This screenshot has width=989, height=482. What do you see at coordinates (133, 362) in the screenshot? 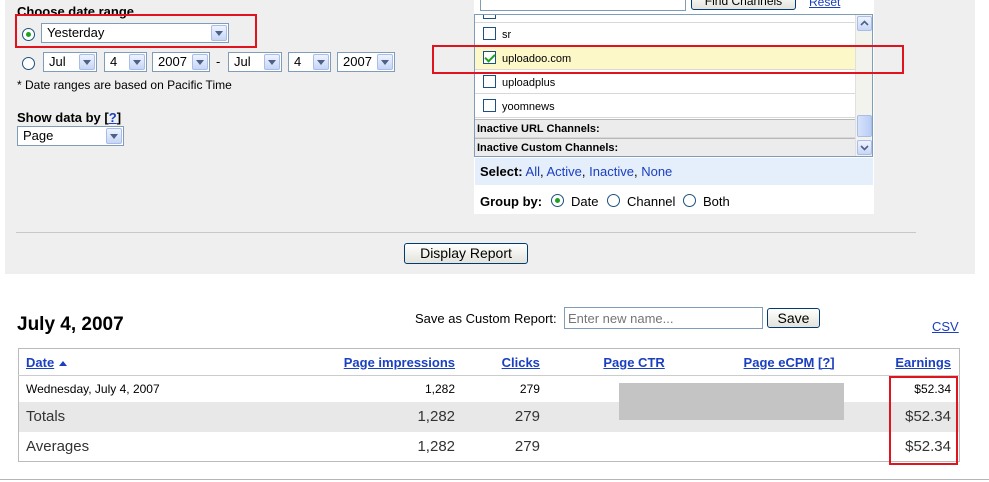
I see `column-header-date: Date` at bounding box center [133, 362].